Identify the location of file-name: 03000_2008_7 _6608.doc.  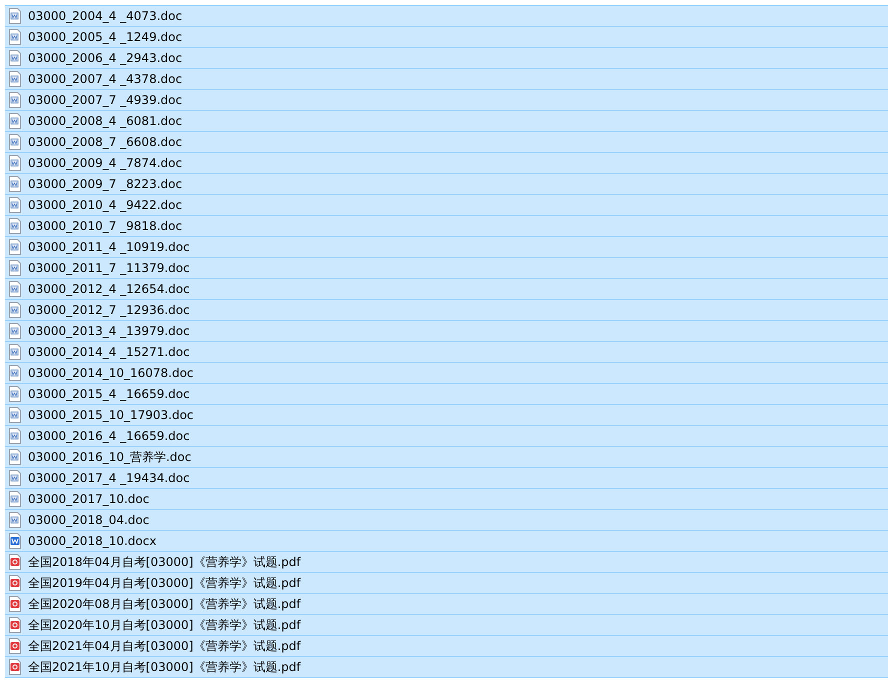
(105, 142).